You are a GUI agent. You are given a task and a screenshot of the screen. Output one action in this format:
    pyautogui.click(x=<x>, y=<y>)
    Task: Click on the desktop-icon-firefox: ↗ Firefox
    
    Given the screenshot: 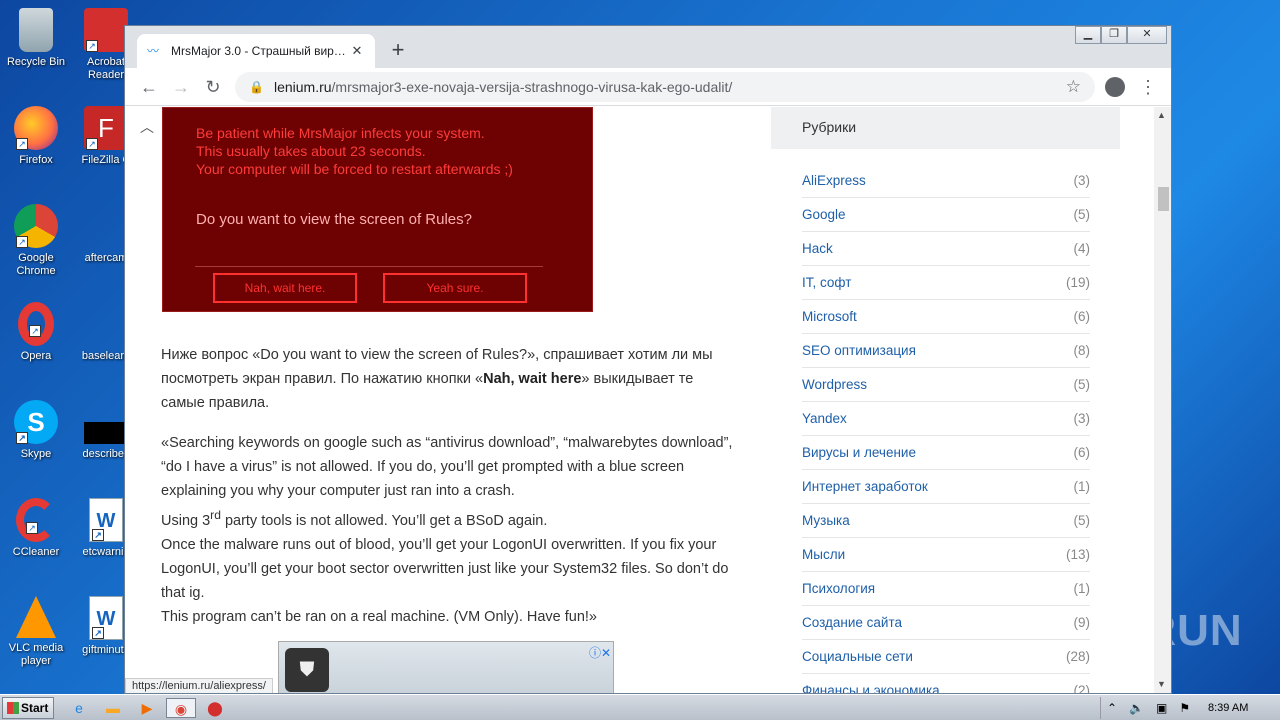 What is the action you would take?
    pyautogui.click(x=36, y=136)
    